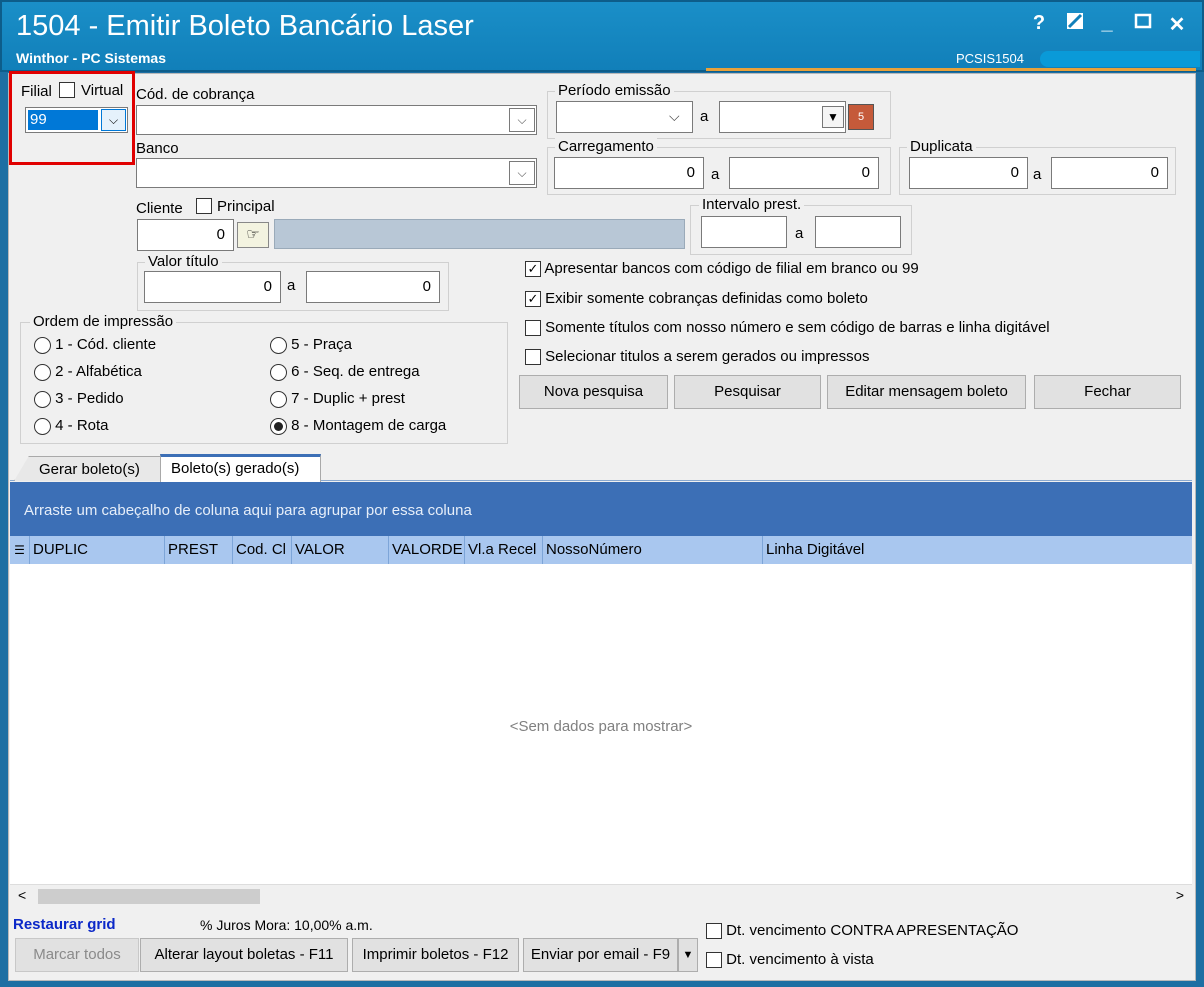 The height and width of the screenshot is (987, 1204). I want to click on principal-checkbox, so click(204, 206).